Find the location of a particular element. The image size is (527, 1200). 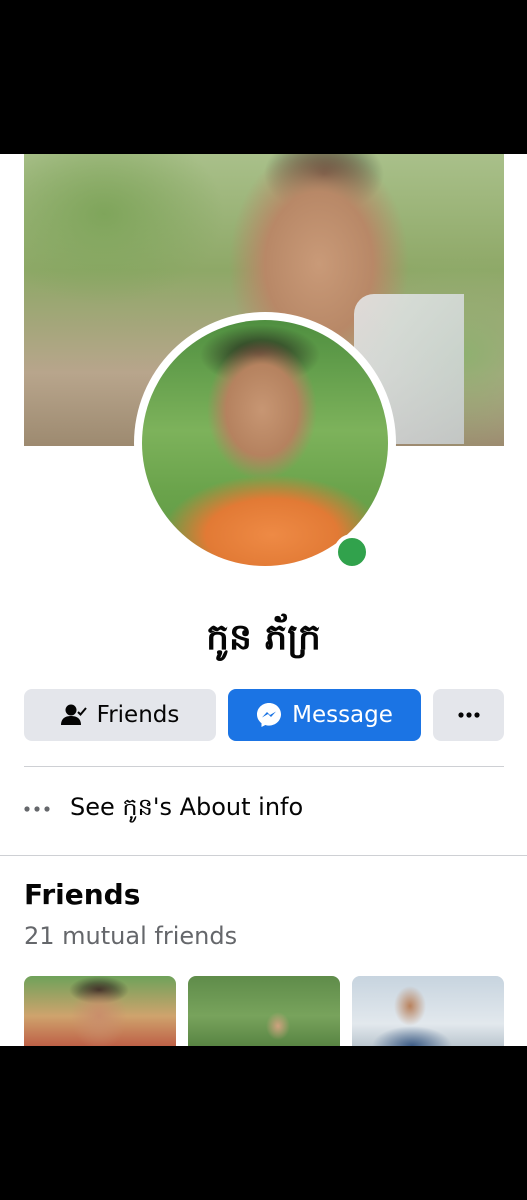

profile-name: កូន ភ័ក្រ is located at coordinates (263, 637).